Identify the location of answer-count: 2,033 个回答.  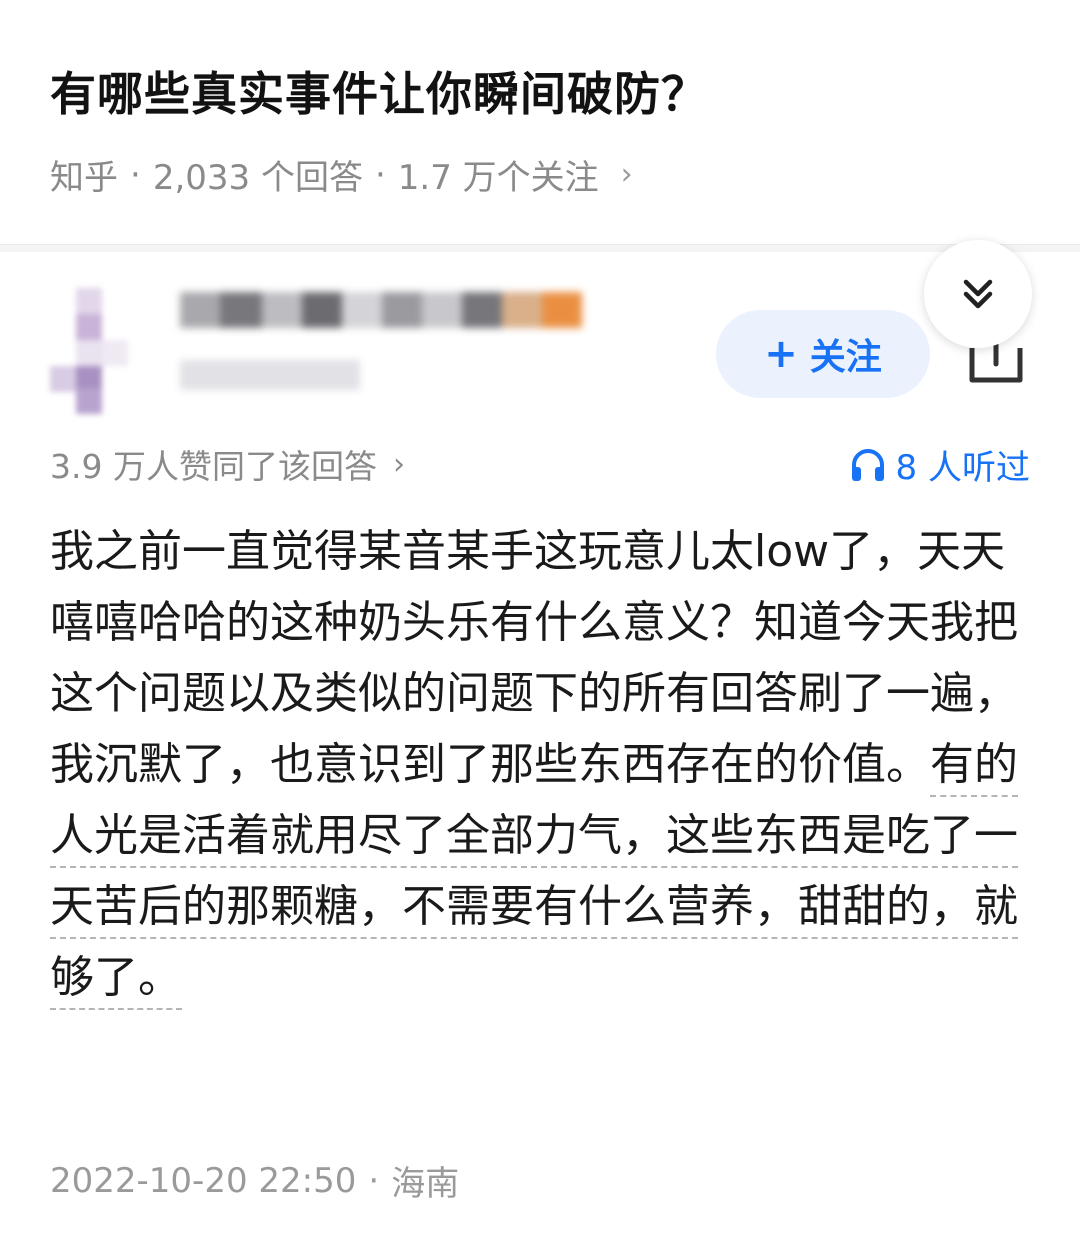
(257, 178).